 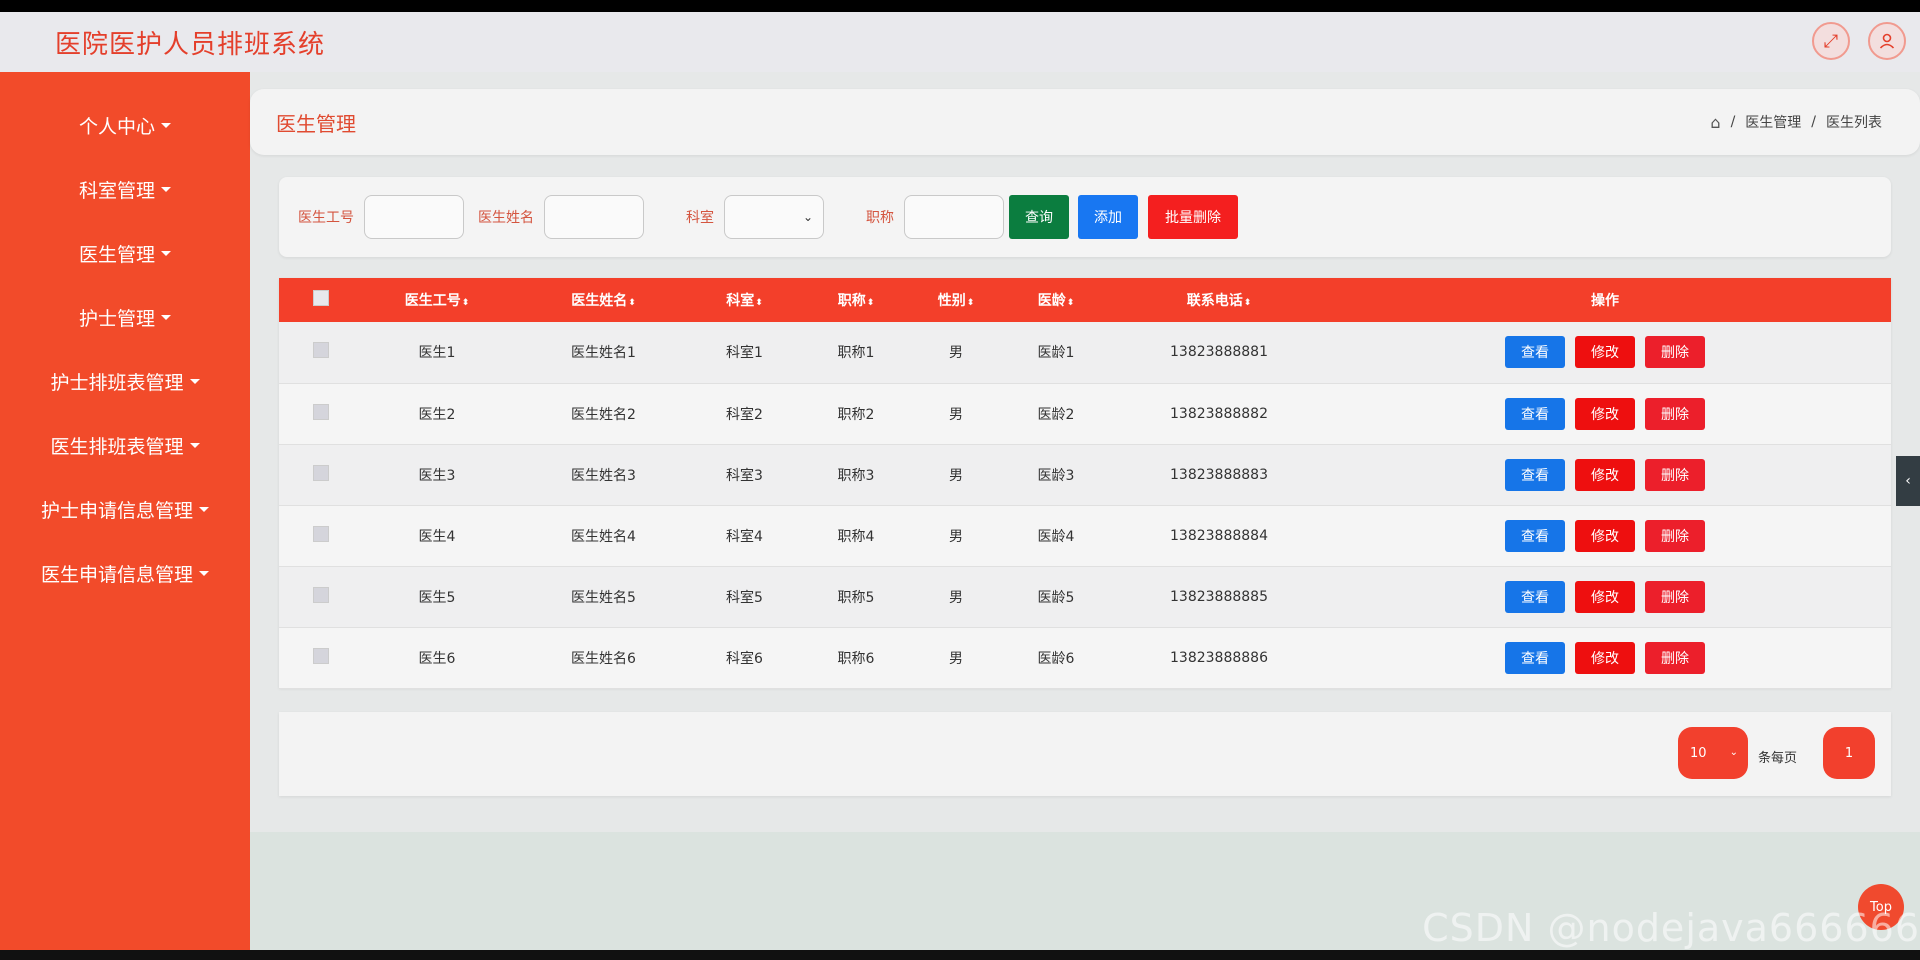 I want to click on page-header: 医生管理 ⌂ / 医生管理 / 医生列表, so click(x=1085, y=122).